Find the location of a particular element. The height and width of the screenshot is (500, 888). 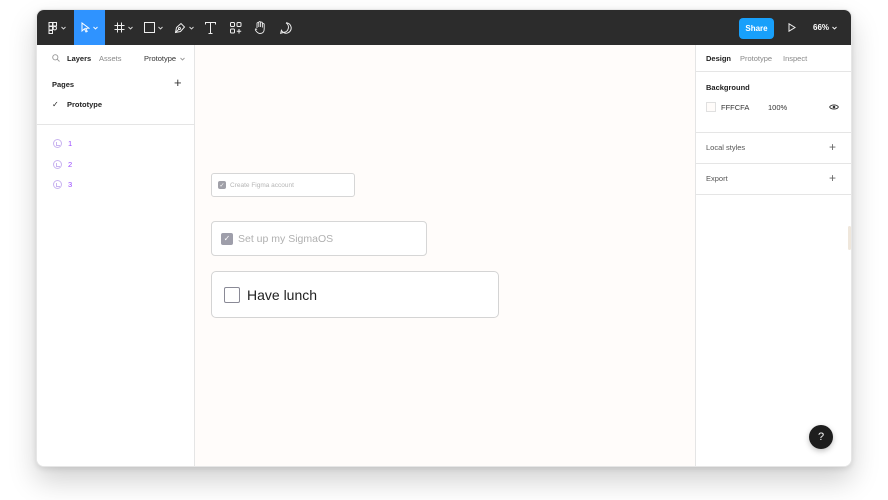

left-panel-tabs: Layers Assets Prototype is located at coordinates (116, 58).